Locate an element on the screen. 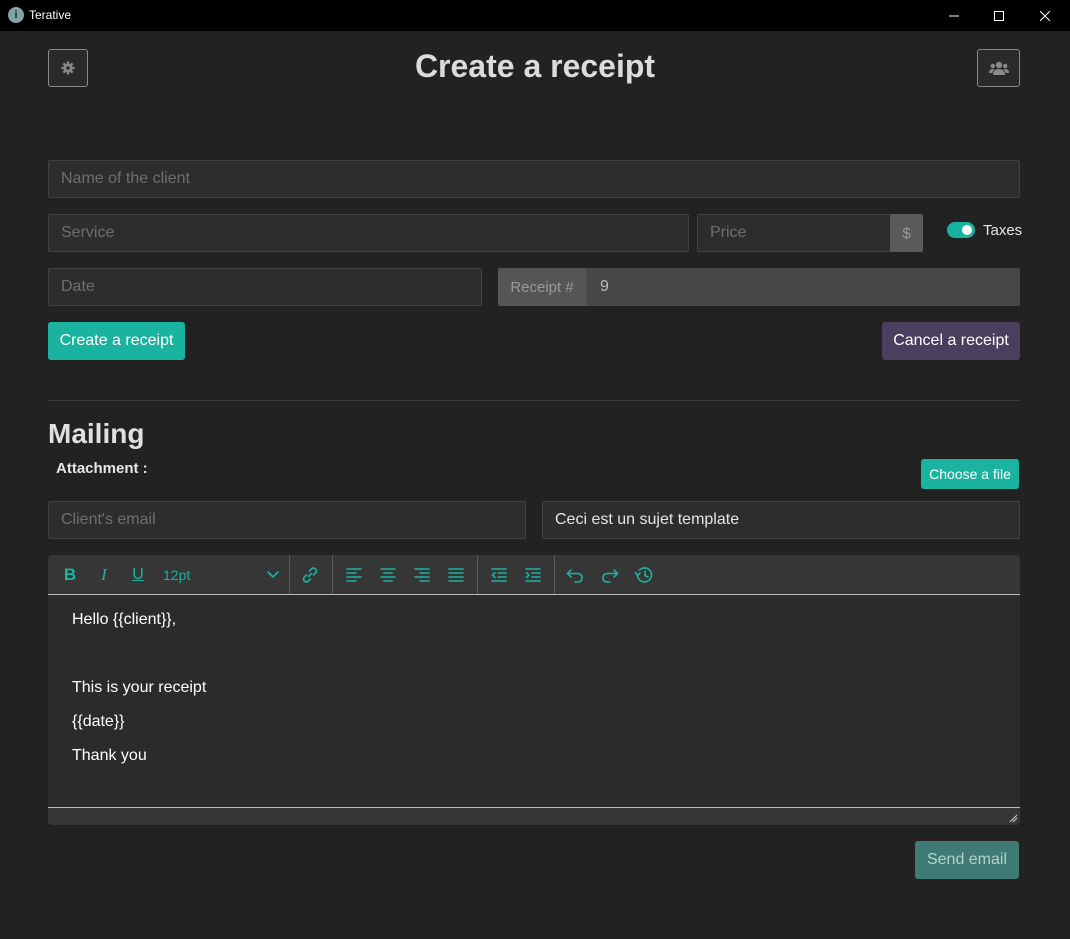 The height and width of the screenshot is (939, 1070). client-name-input is located at coordinates (534, 179).